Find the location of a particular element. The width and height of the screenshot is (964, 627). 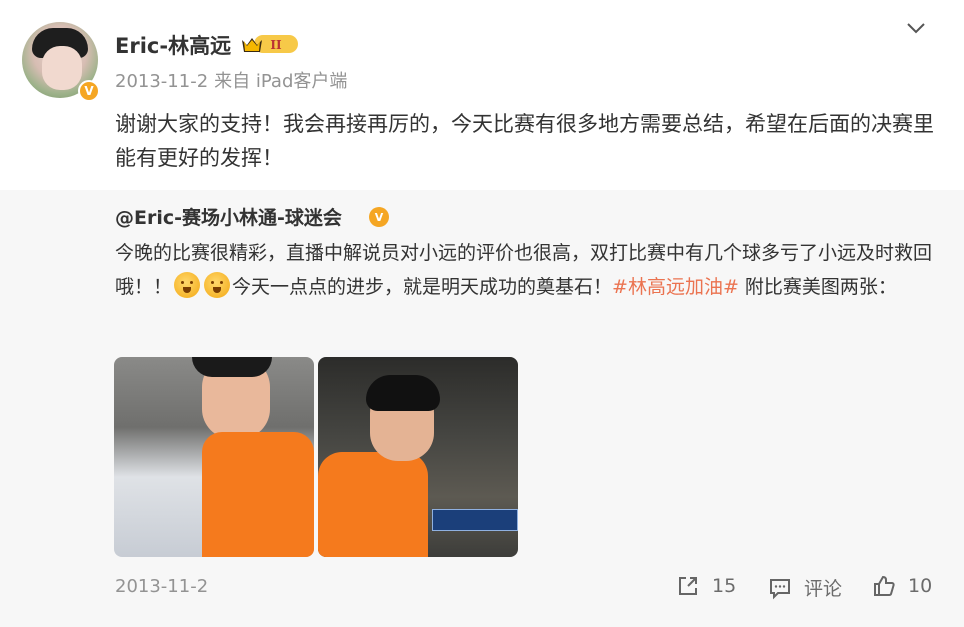

avatar-face is located at coordinates (62, 68).